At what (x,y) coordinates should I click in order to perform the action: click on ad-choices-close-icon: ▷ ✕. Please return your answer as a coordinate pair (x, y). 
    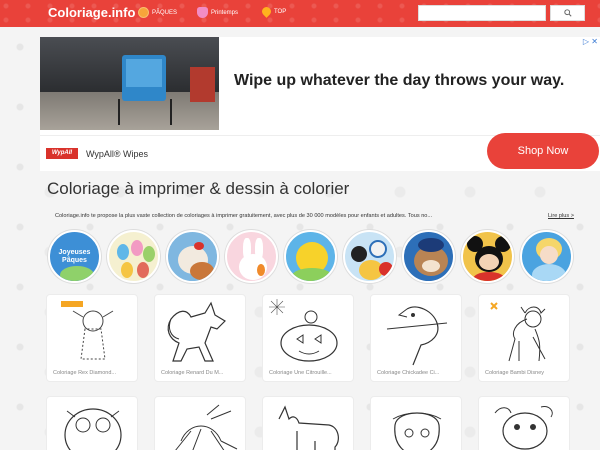
    Looking at the image, I should click on (590, 41).